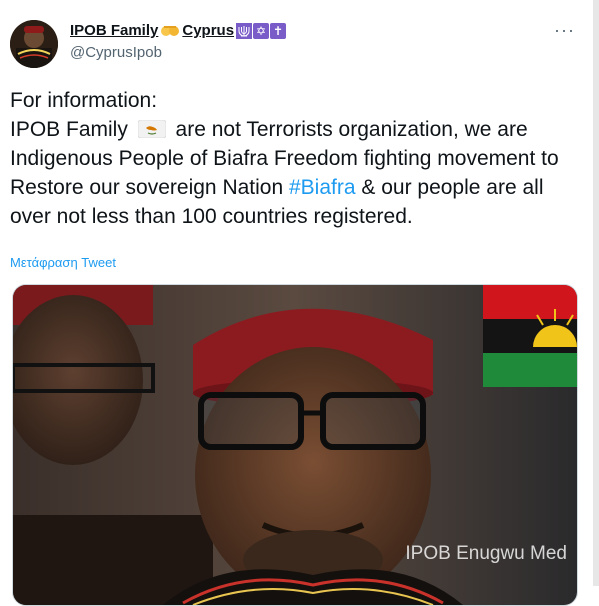  What do you see at coordinates (152, 128) in the screenshot?
I see `cyprus-flag-icon` at bounding box center [152, 128].